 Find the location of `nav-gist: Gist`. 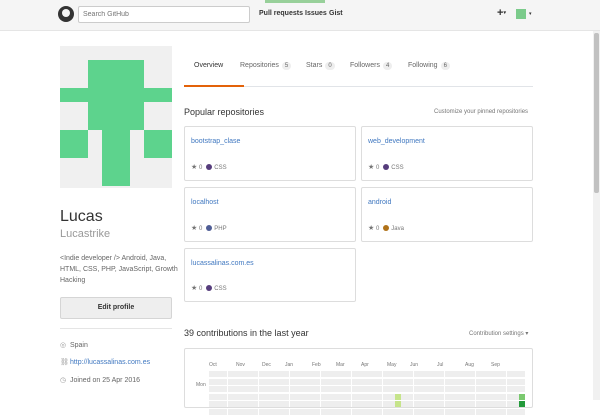

nav-gist: Gist is located at coordinates (336, 13).